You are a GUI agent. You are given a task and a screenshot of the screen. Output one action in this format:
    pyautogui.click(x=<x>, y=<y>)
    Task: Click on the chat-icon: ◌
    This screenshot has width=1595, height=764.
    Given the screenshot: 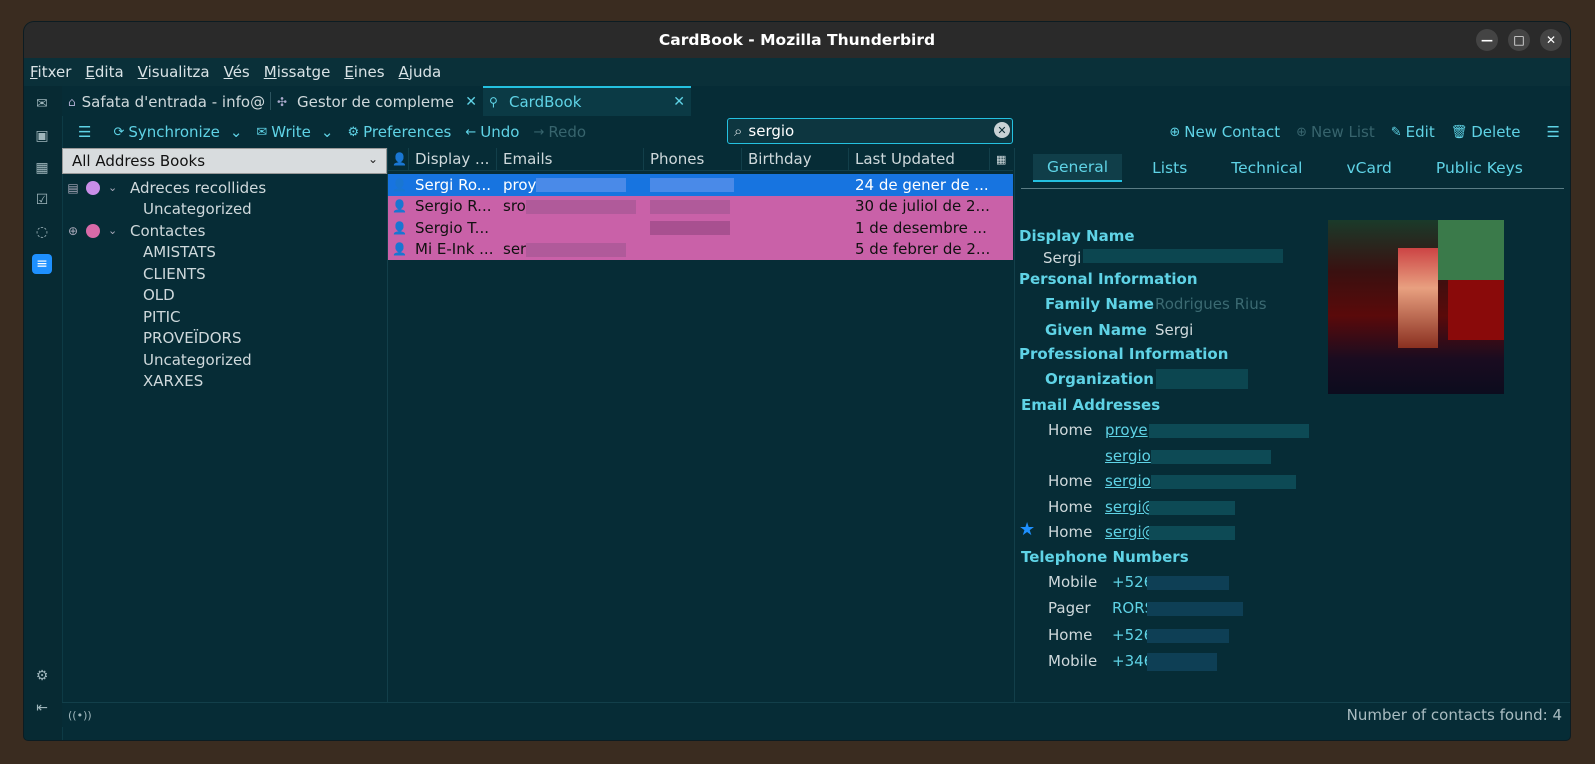 What is the action you would take?
    pyautogui.click(x=42, y=232)
    